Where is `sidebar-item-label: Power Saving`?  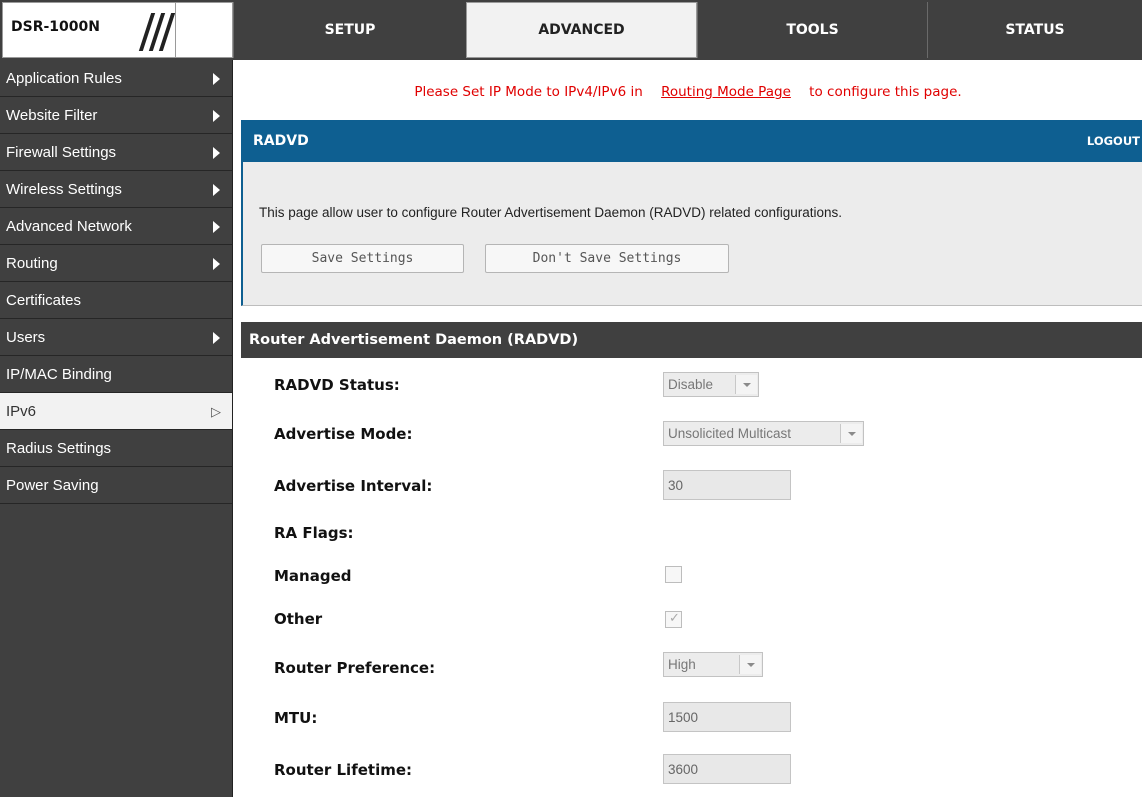 sidebar-item-label: Power Saving is located at coordinates (52, 485).